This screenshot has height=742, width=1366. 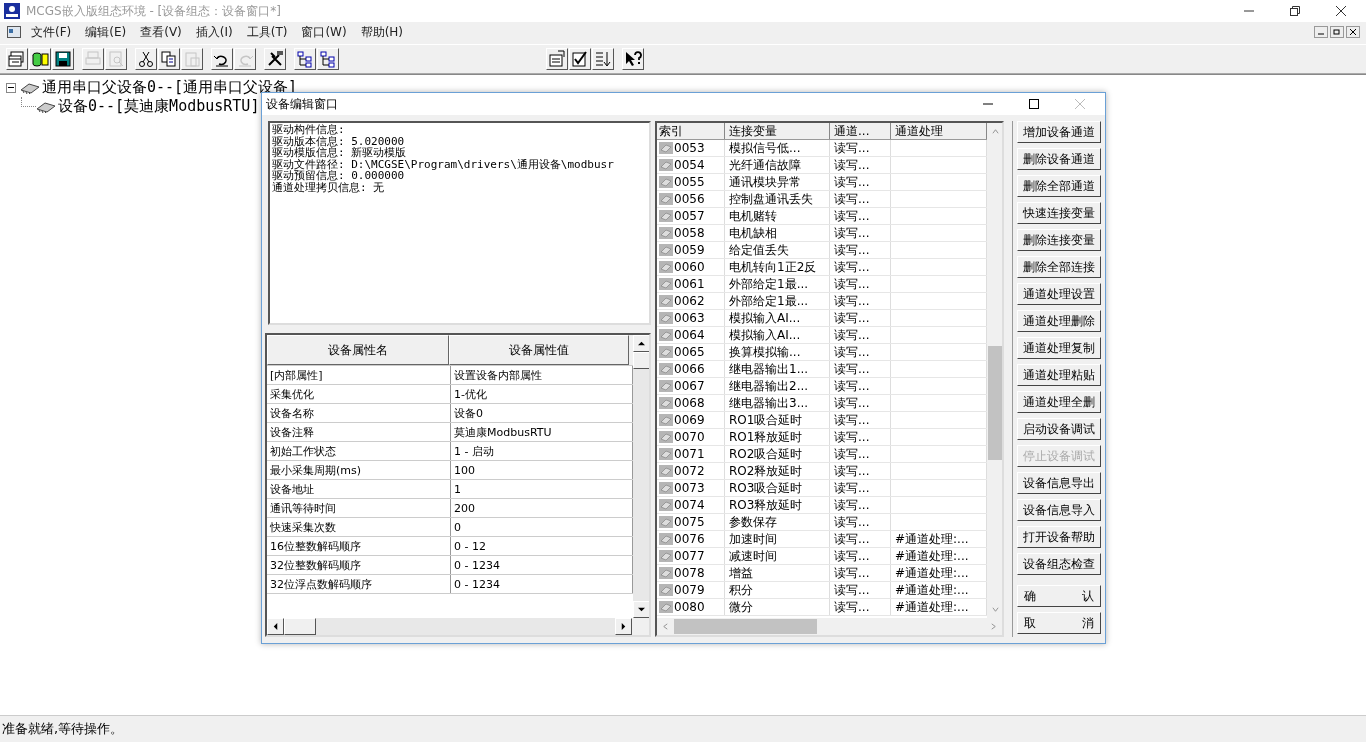 I want to click on action-button: 通道处理全删, so click(x=1059, y=402).